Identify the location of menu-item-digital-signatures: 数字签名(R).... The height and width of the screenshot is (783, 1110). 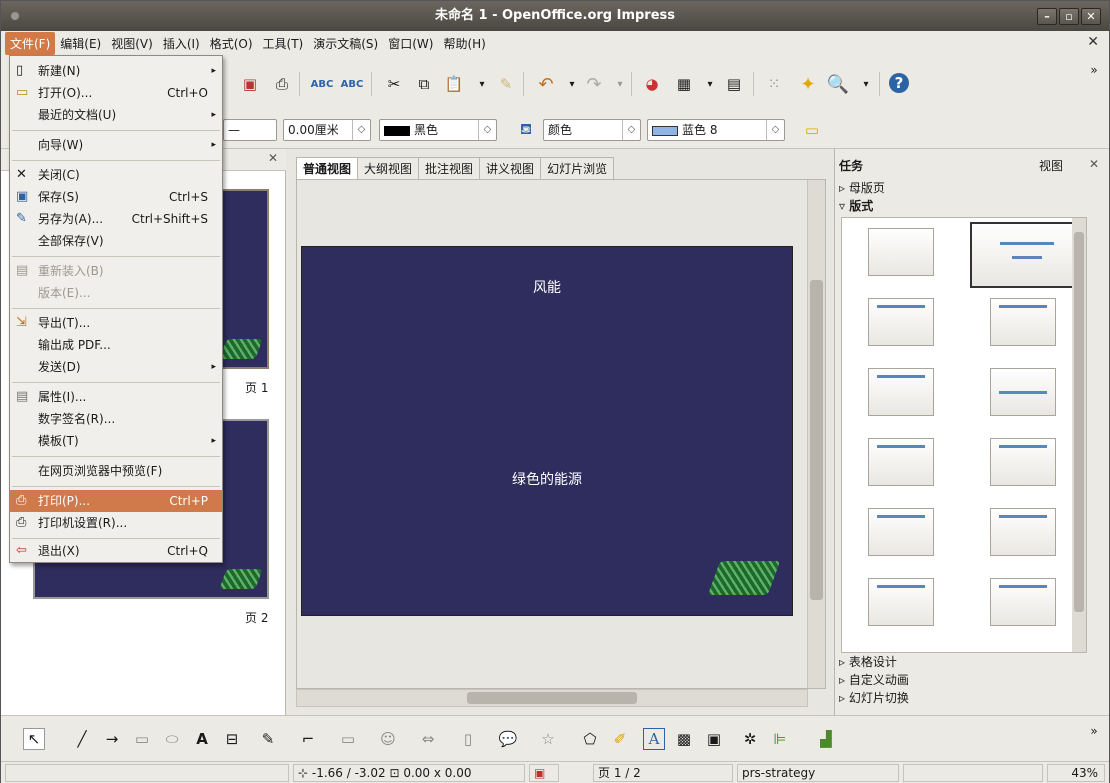
(116, 419).